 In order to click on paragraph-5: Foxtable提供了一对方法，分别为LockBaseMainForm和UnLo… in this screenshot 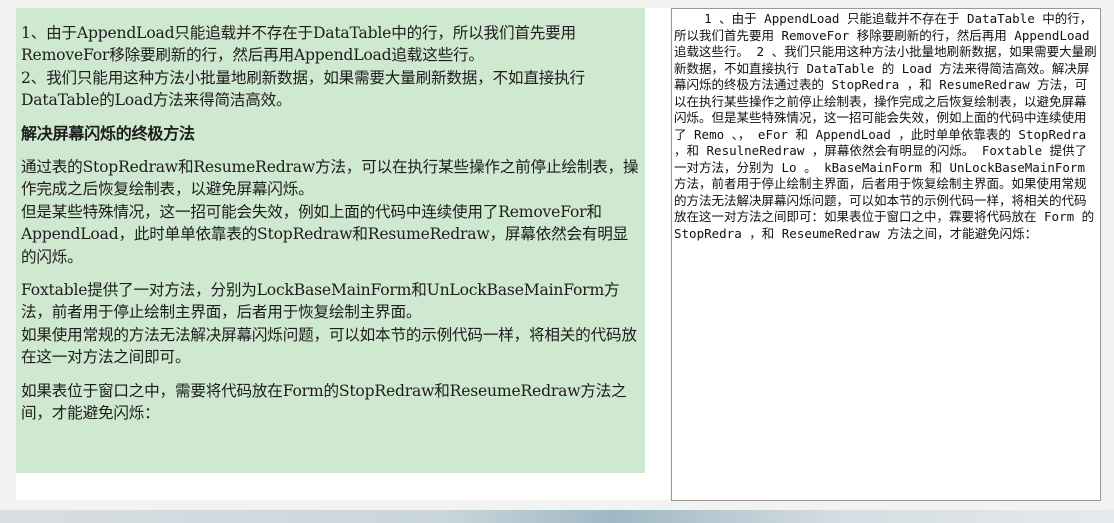, I will do `click(320, 301)`.